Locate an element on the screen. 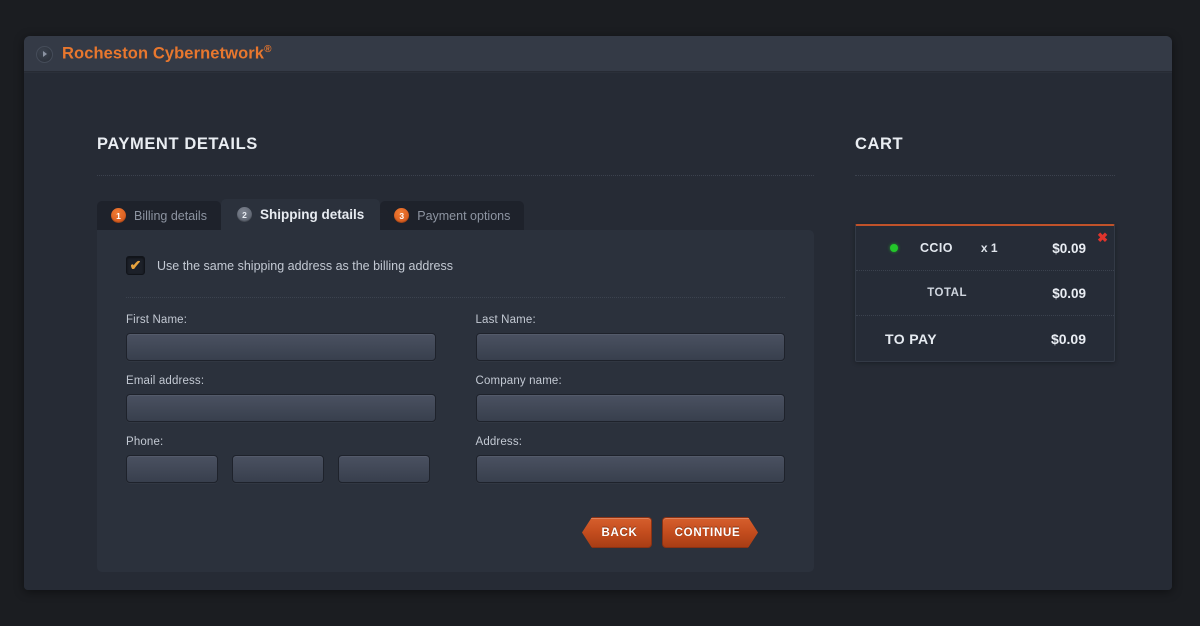 The height and width of the screenshot is (626, 1200). email-label: Email address: is located at coordinates (165, 381).